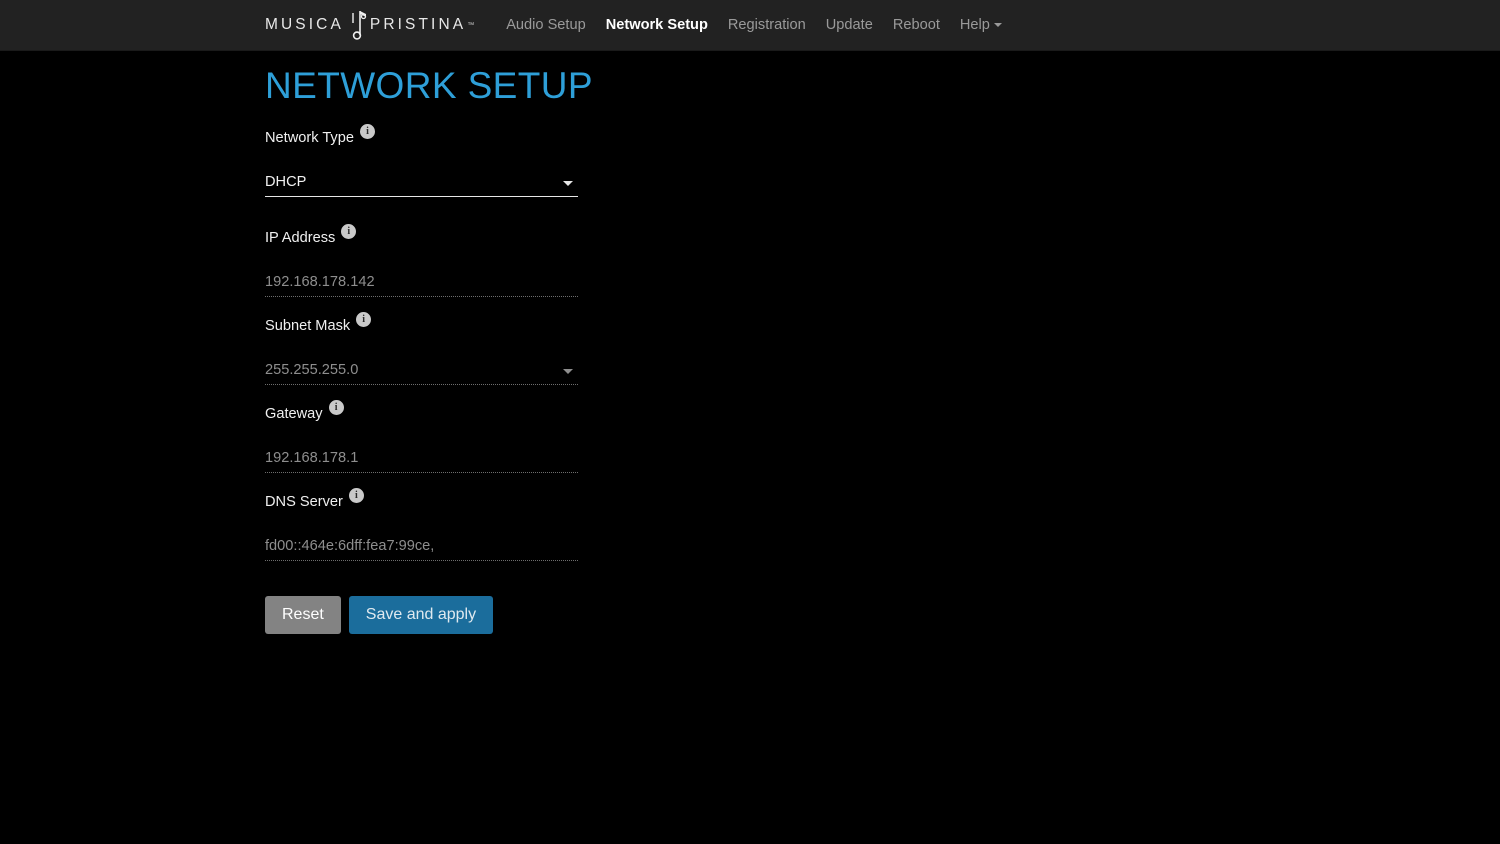  Describe the element at coordinates (849, 25) in the screenshot. I see `nav-link-update: Update` at that location.